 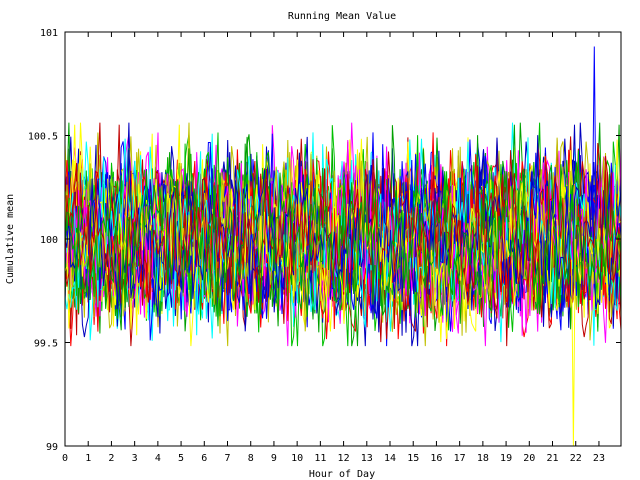 What do you see at coordinates (204, 458) in the screenshot?
I see `x-tick-label: 6` at bounding box center [204, 458].